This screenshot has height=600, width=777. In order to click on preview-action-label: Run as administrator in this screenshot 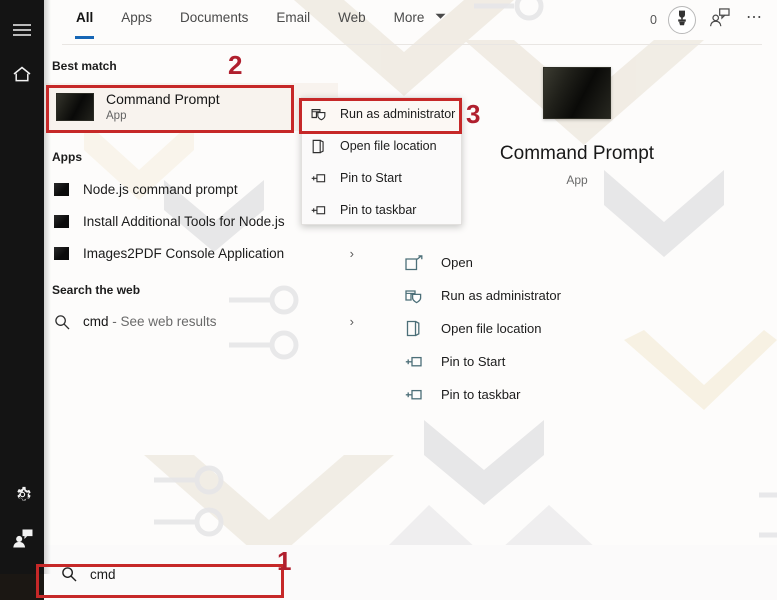, I will do `click(501, 295)`.